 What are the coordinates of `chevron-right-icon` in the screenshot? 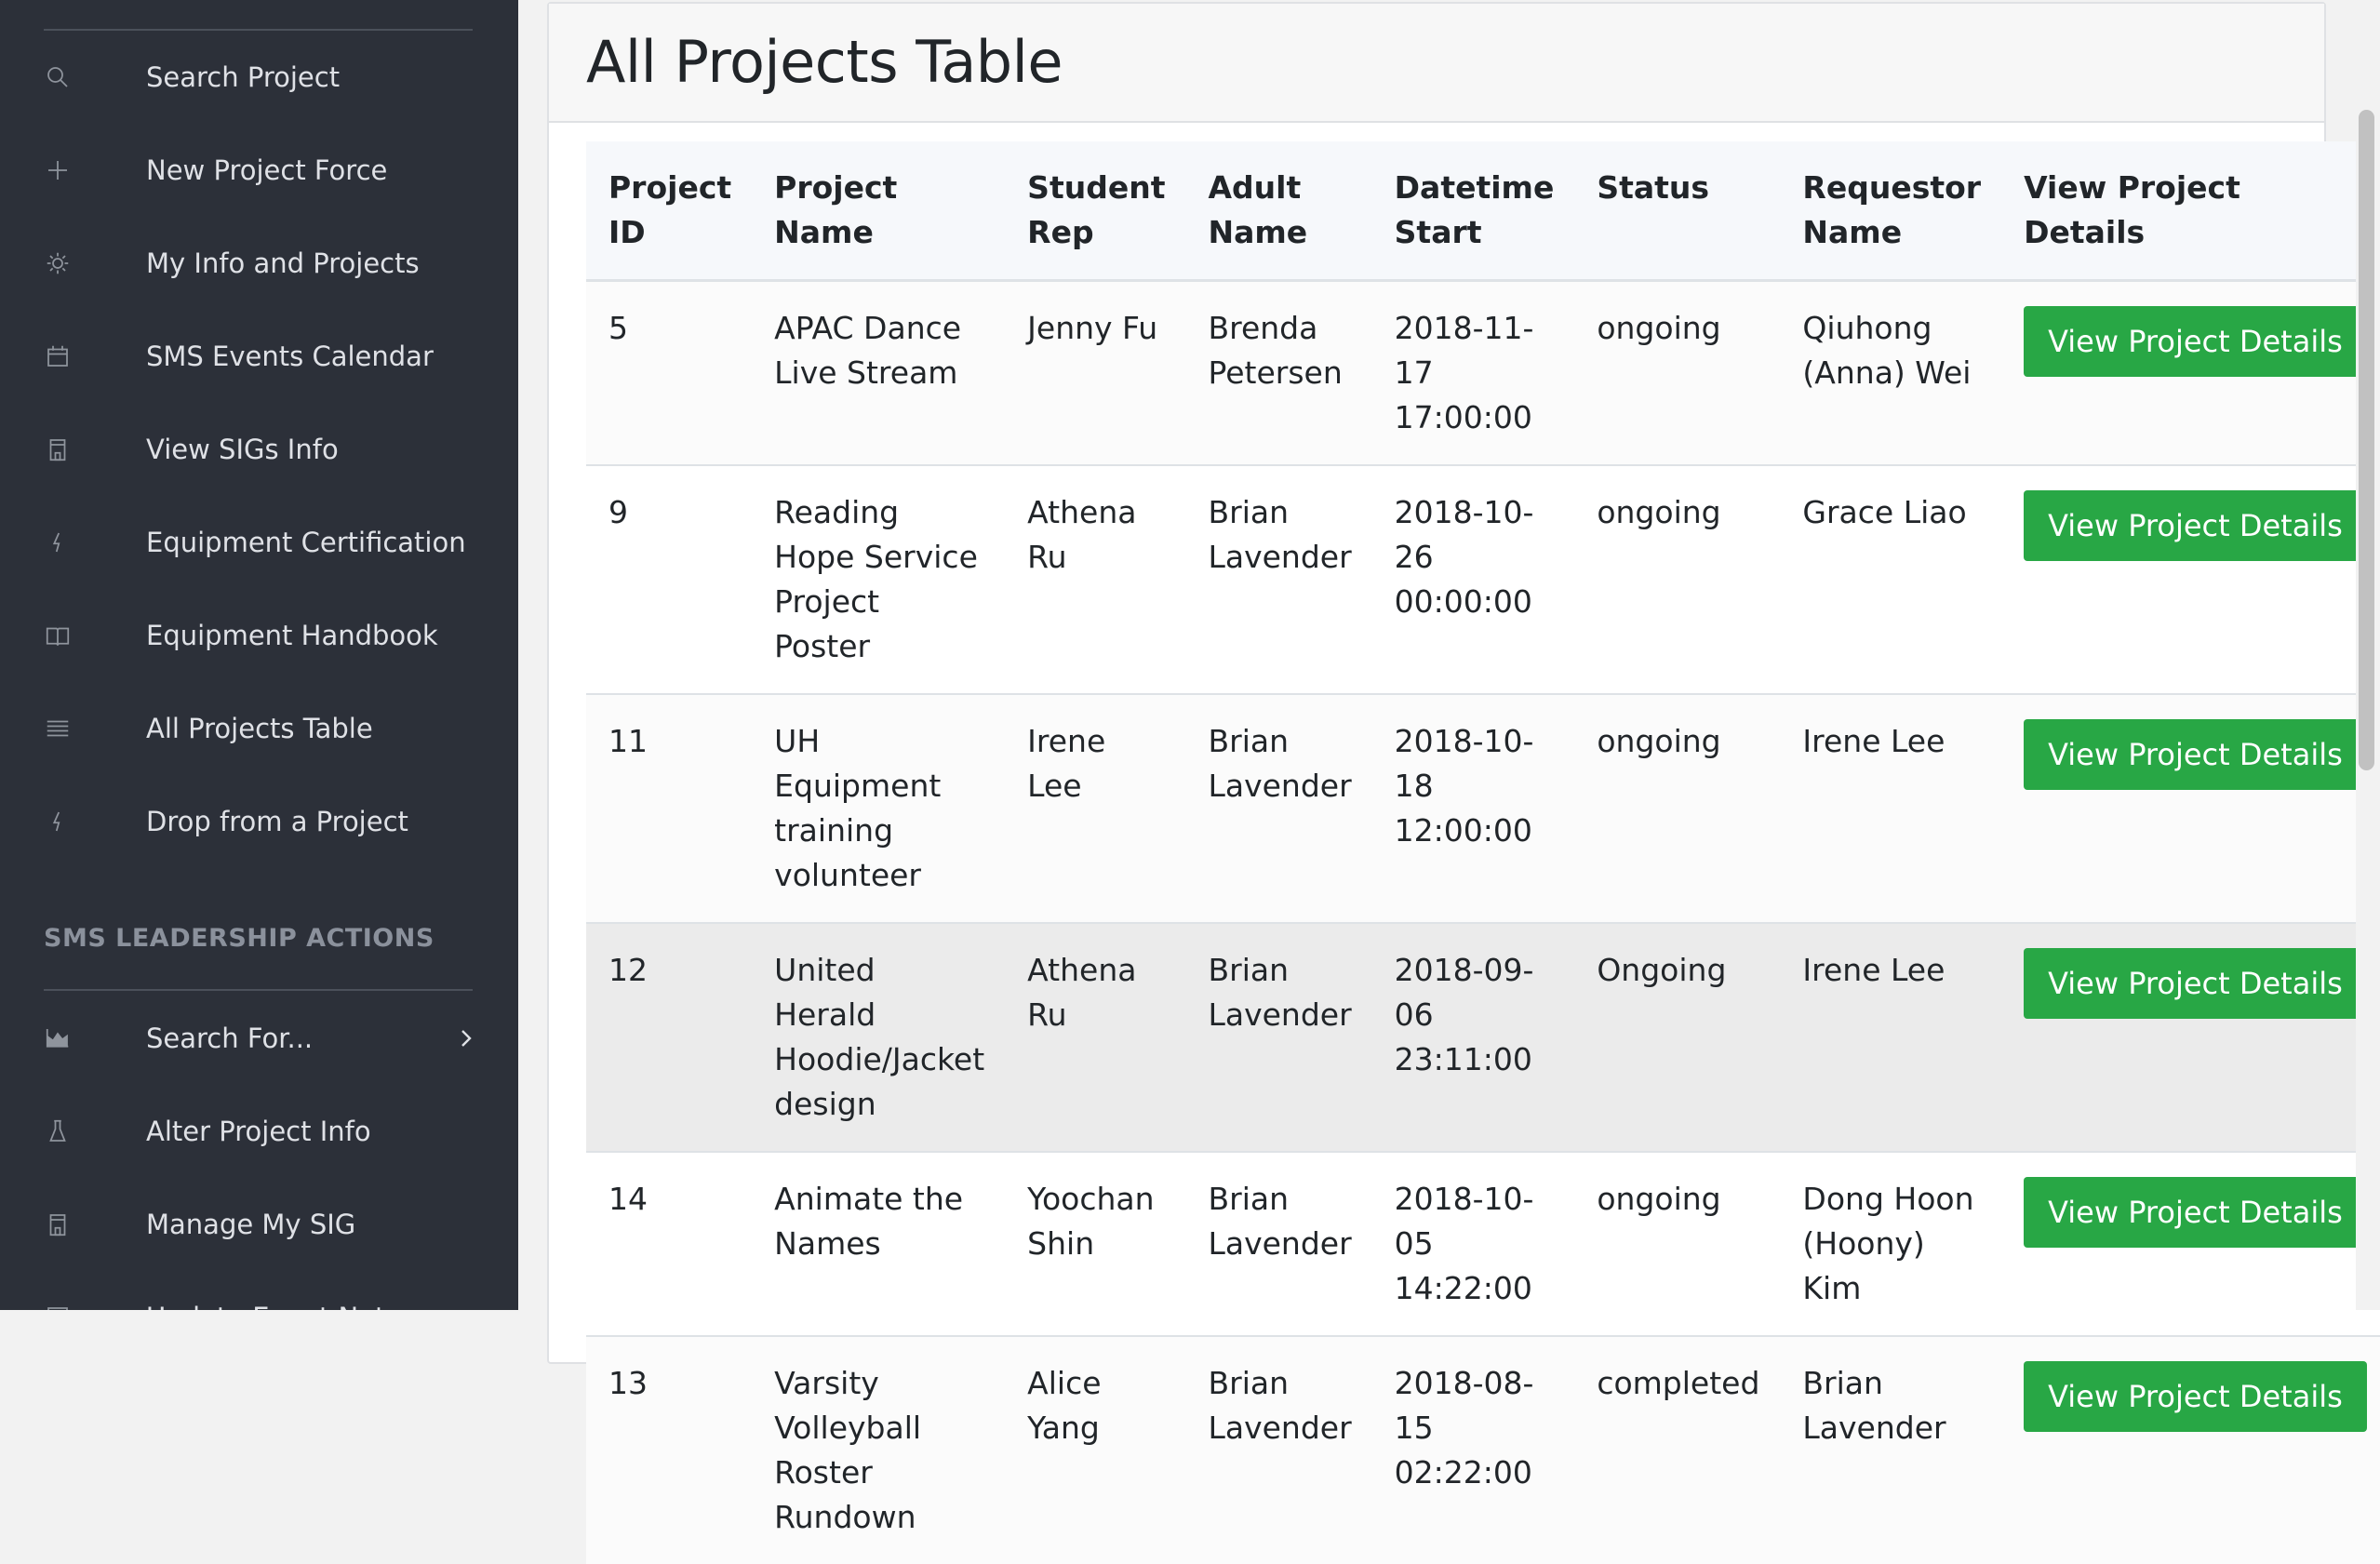 It's located at (466, 1038).